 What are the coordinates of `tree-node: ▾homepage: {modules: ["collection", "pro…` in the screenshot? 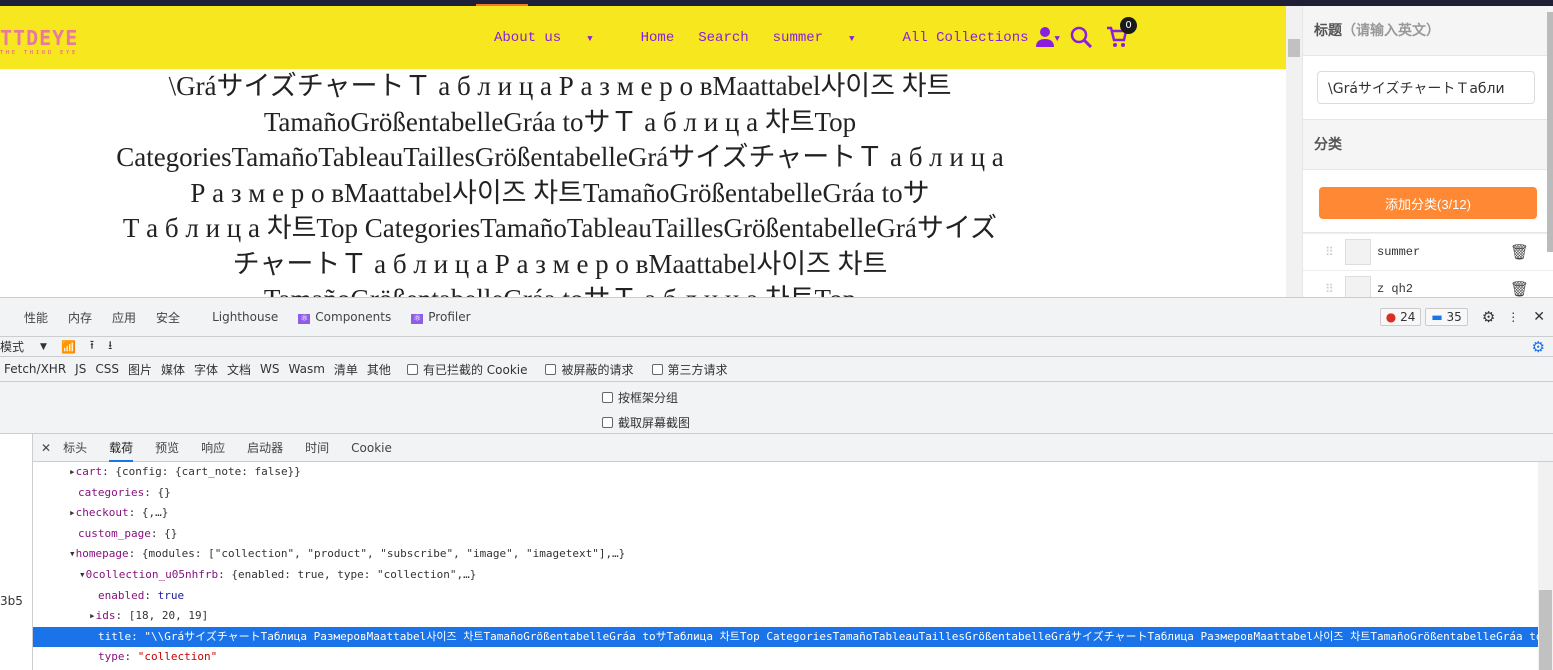 It's located at (785, 554).